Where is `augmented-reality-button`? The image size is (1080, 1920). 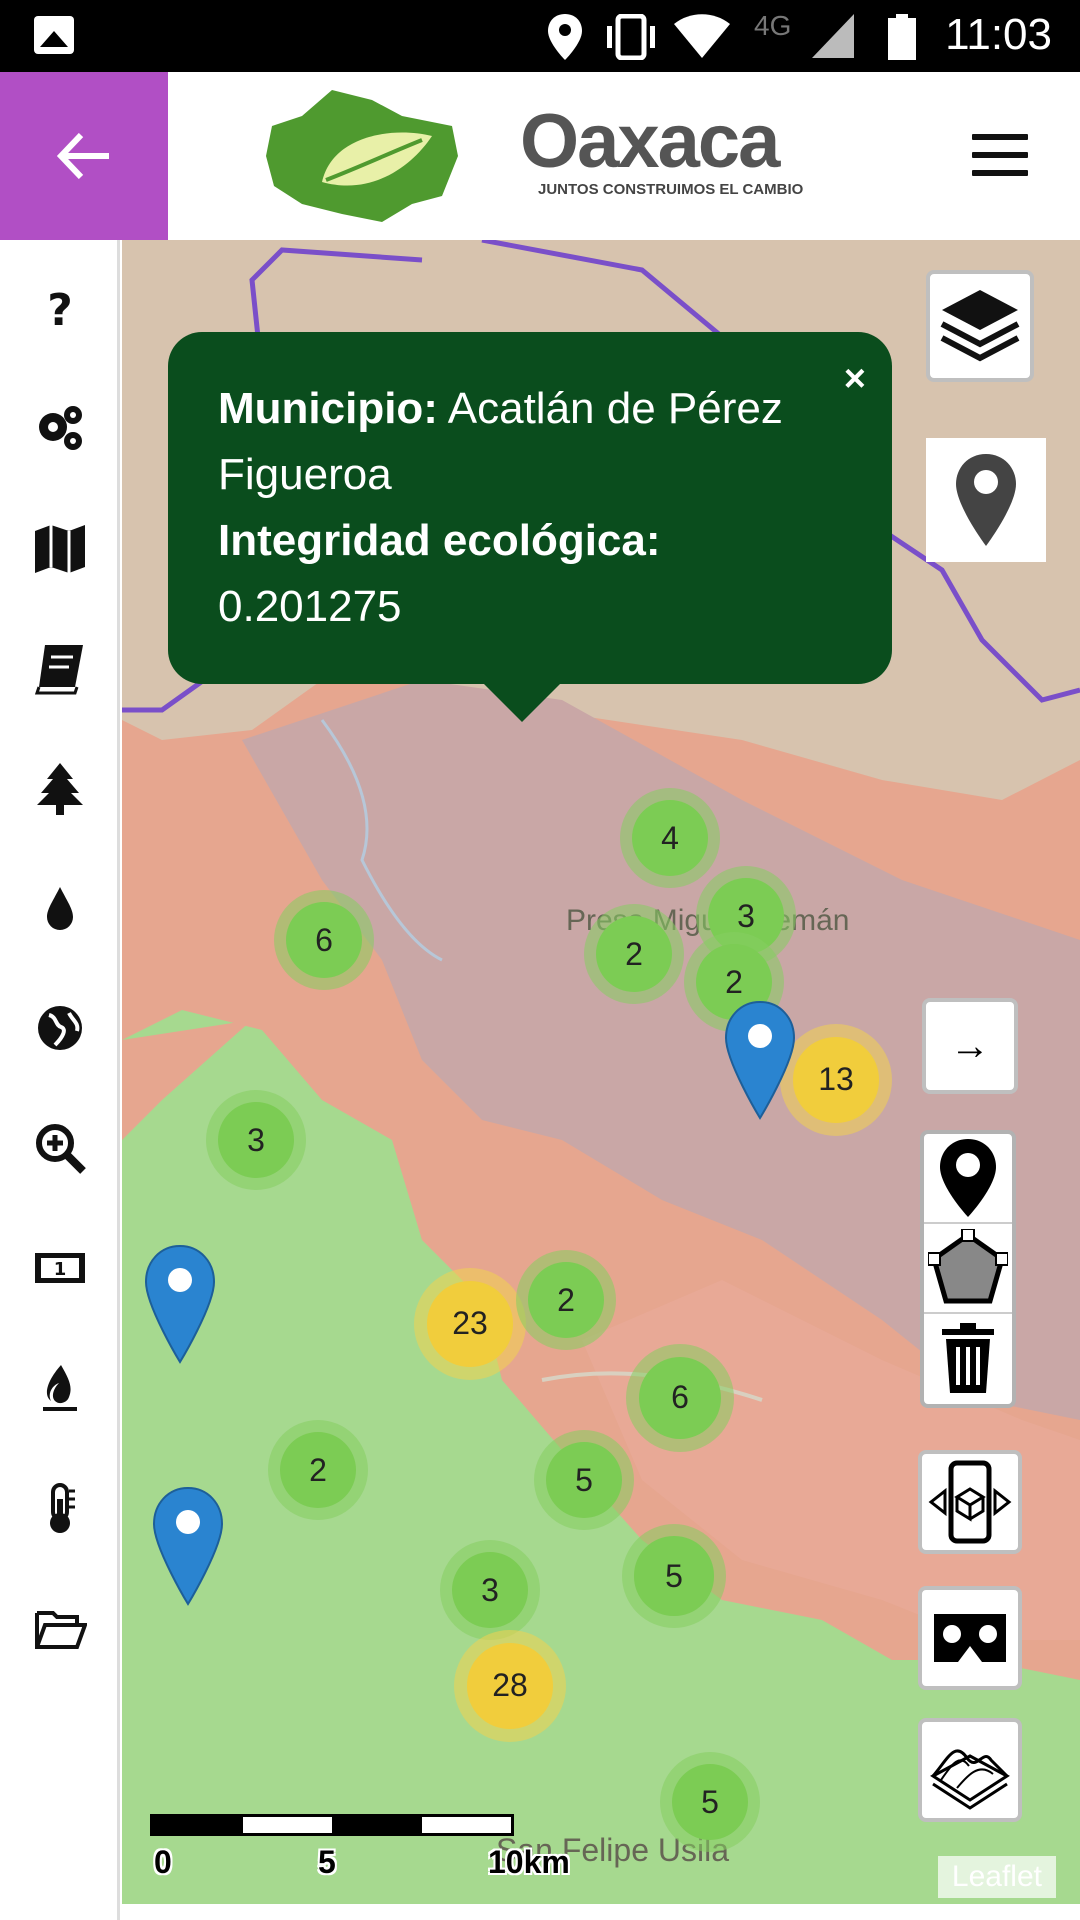
augmented-reality-button is located at coordinates (970, 1502).